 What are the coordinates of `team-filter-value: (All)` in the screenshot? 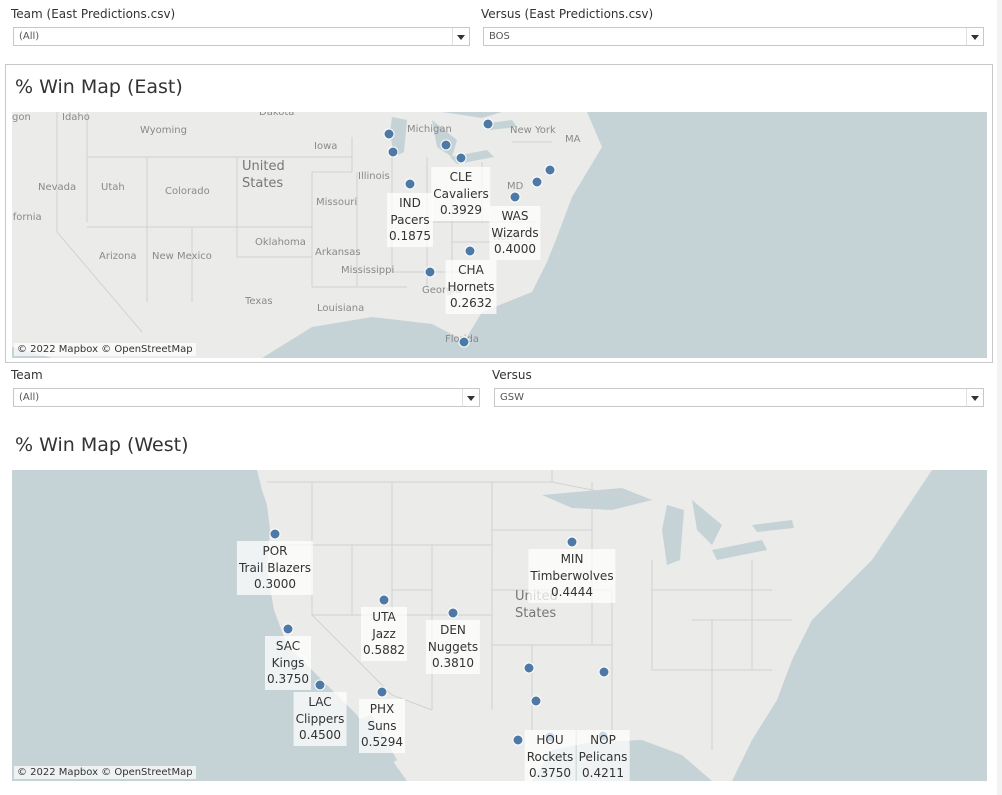 It's located at (29, 36).